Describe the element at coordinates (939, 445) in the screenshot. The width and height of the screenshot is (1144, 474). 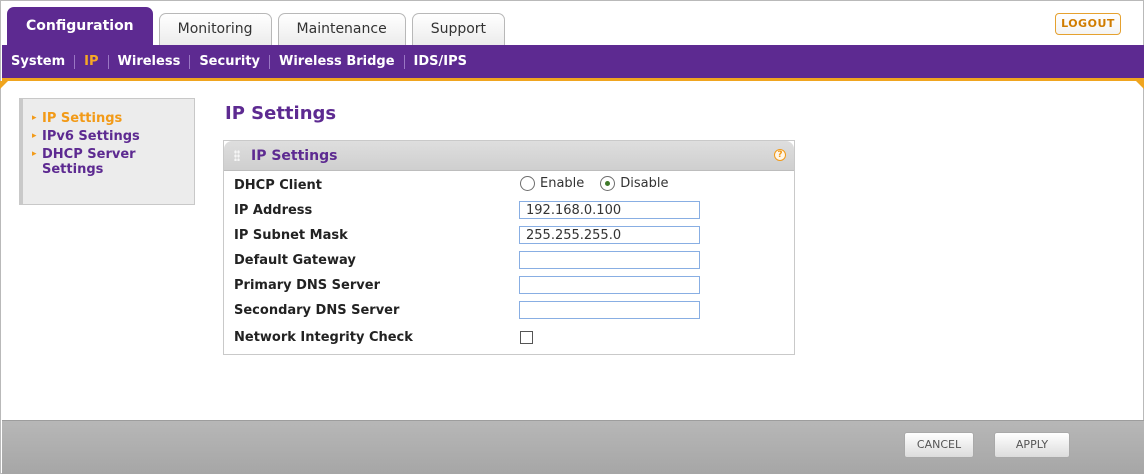
I see `cancel-button: CANCEL` at that location.